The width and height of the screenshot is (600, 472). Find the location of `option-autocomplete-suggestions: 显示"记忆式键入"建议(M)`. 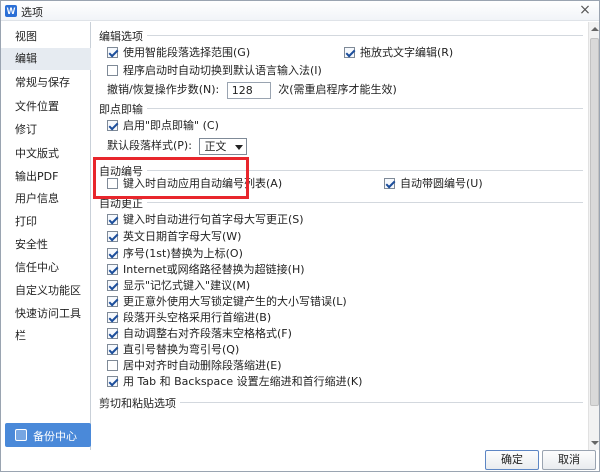

option-autocomplete-suggestions: 显示"记忆式键入"建议(M) is located at coordinates (178, 286).